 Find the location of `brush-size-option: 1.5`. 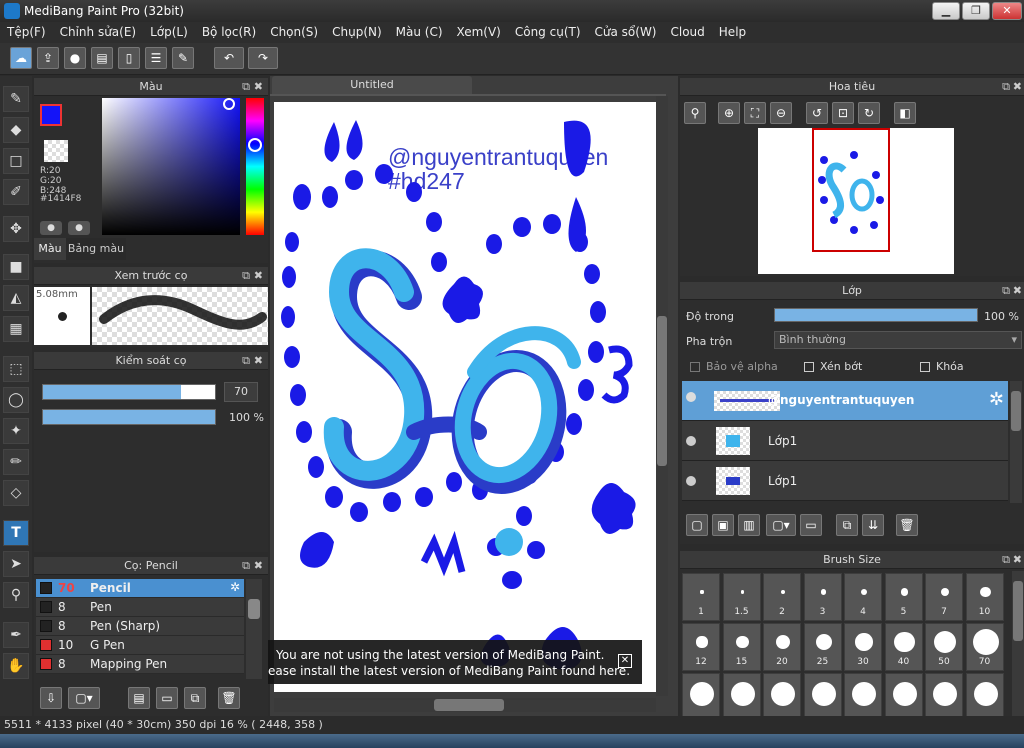

brush-size-option: 1.5 is located at coordinates (741, 597).